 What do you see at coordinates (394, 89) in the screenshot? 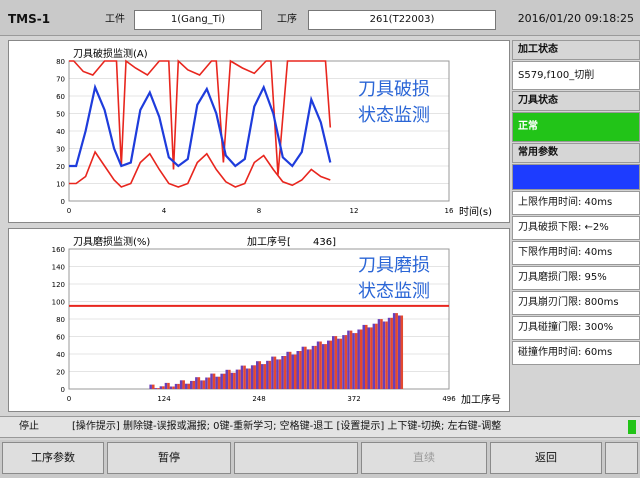
I see `breakage-annotation-line1: 刀具破损` at bounding box center [394, 89].